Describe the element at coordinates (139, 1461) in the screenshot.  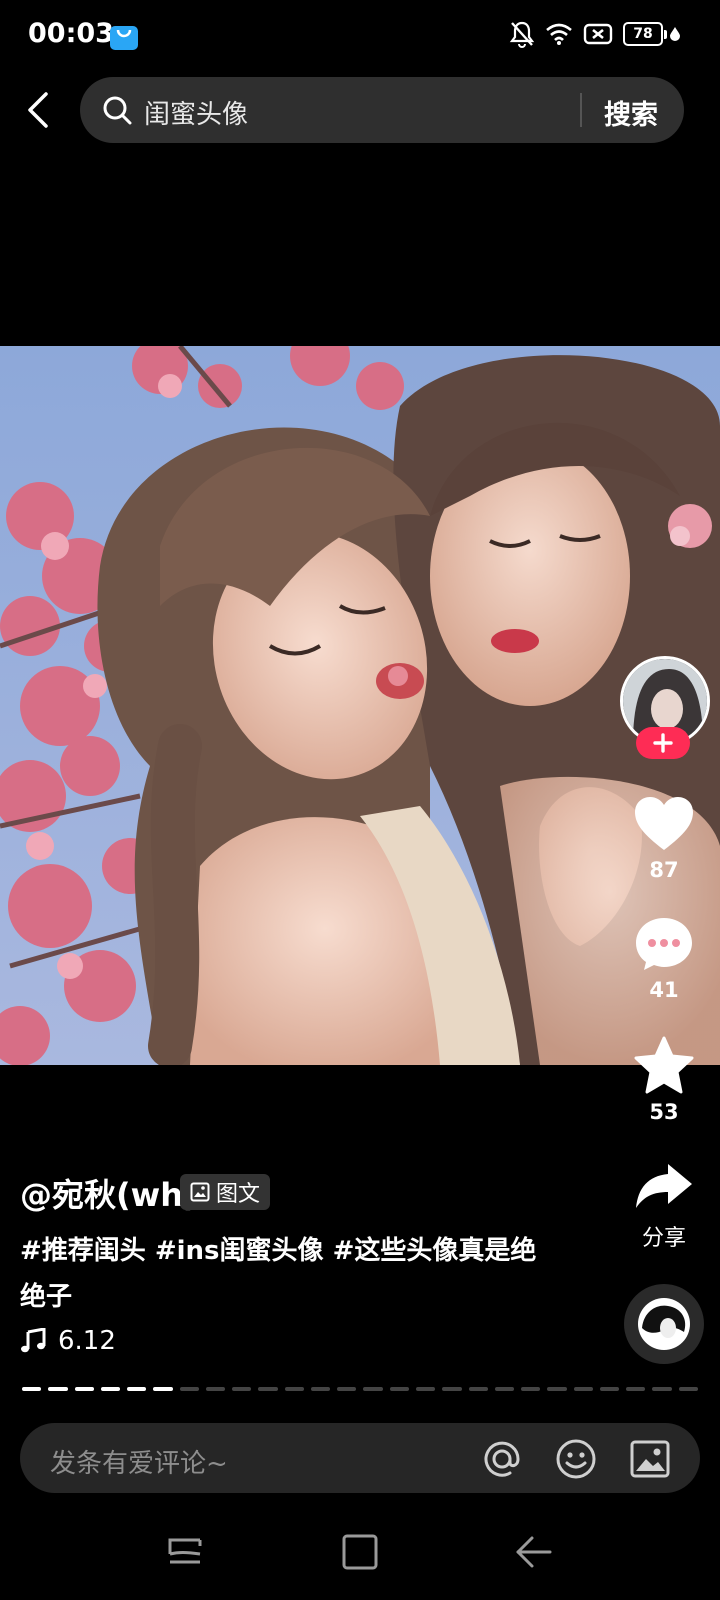
I see `comment-input: 发条有爱评论~` at that location.